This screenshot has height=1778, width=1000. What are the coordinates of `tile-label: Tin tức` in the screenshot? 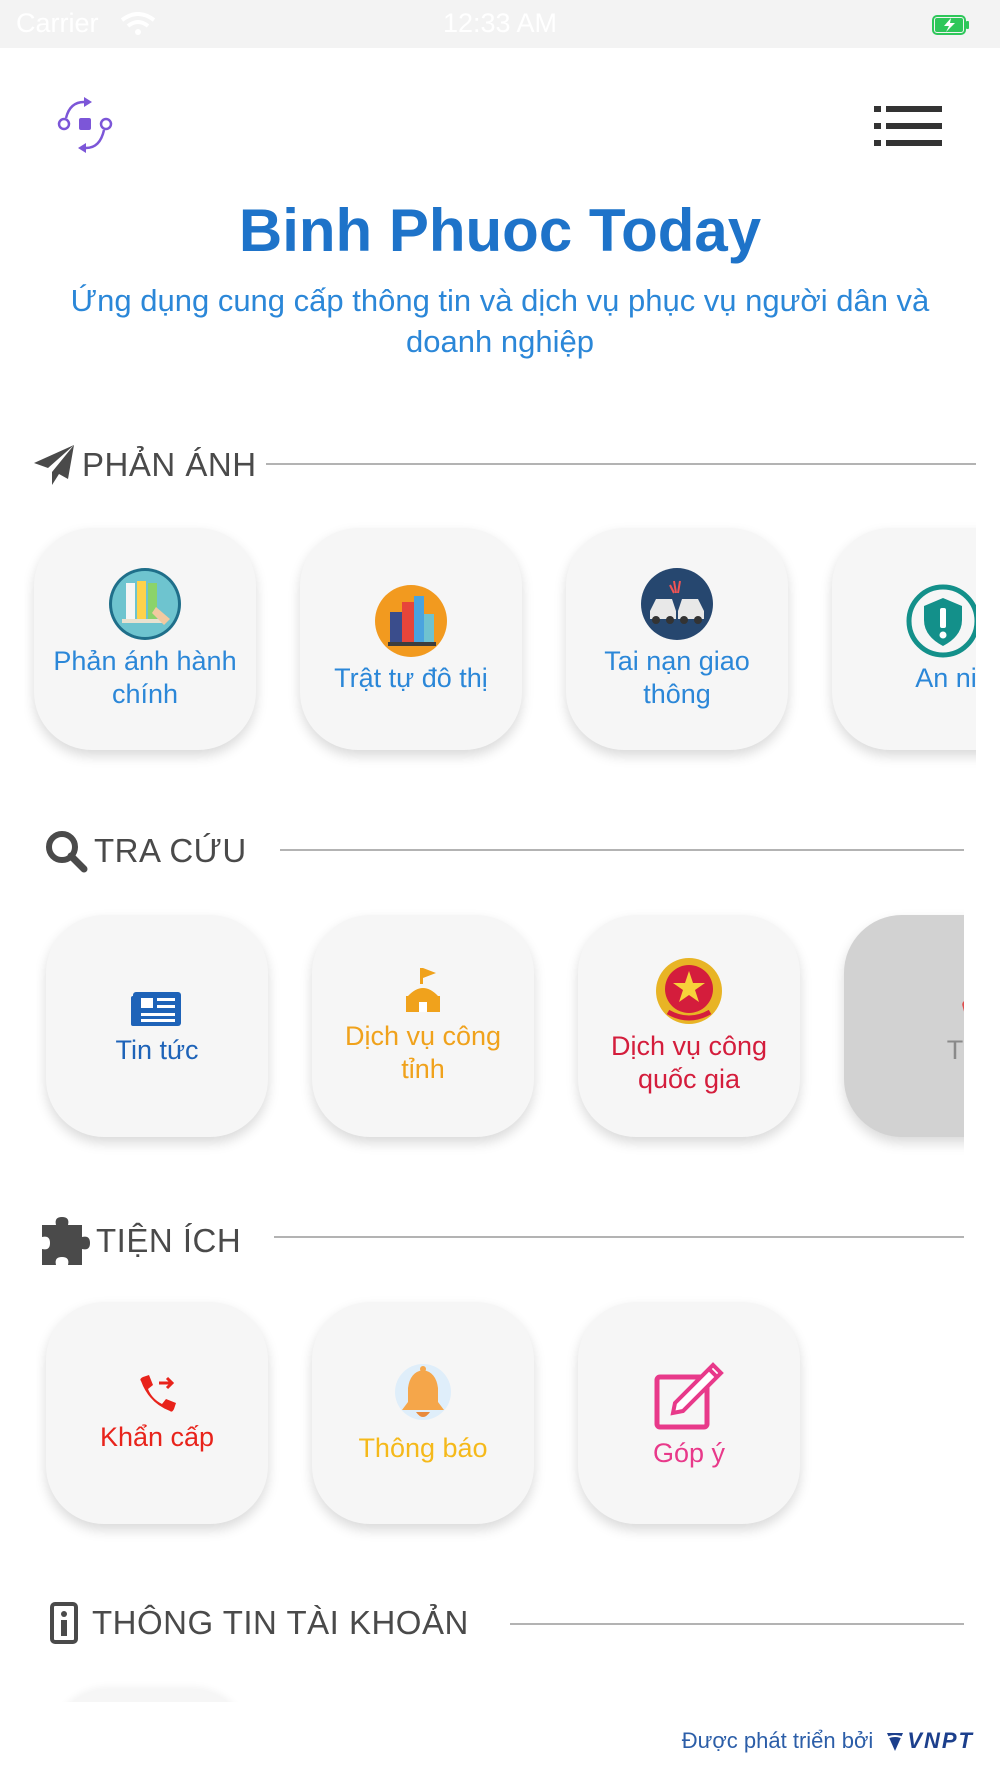 It's located at (157, 1049).